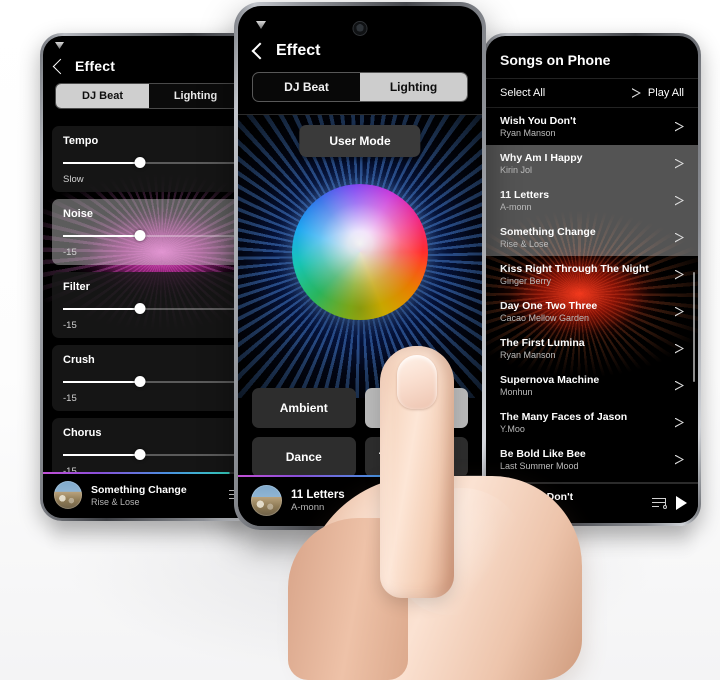 This screenshot has width=720, height=680. What do you see at coordinates (417, 472) in the screenshot?
I see `index-finger` at bounding box center [417, 472].